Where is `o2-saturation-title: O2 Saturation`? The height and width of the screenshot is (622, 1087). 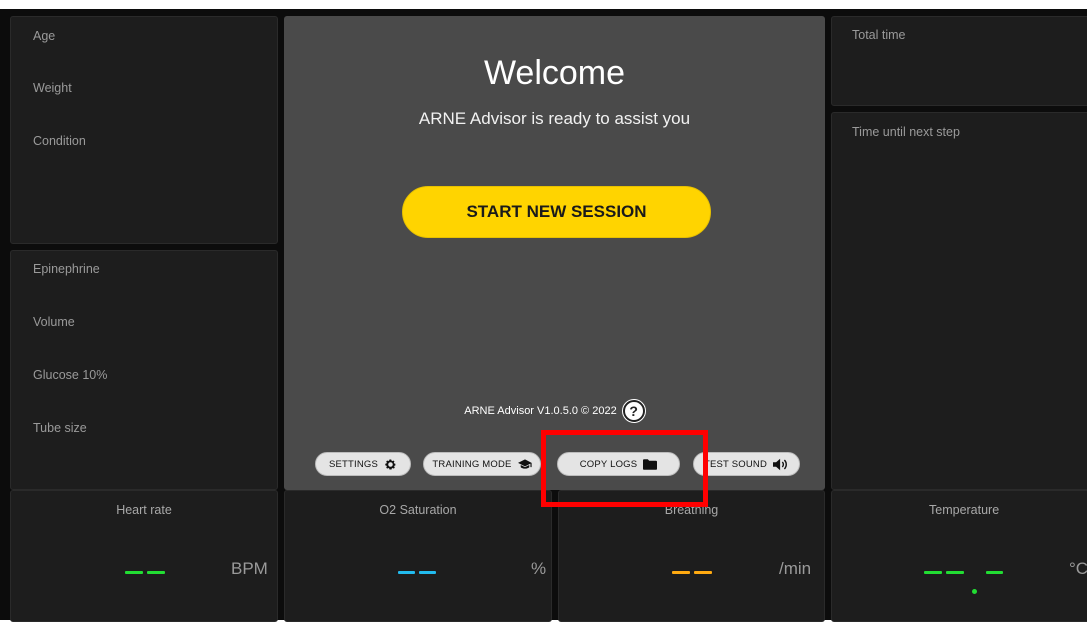 o2-saturation-title: O2 Saturation is located at coordinates (418, 510).